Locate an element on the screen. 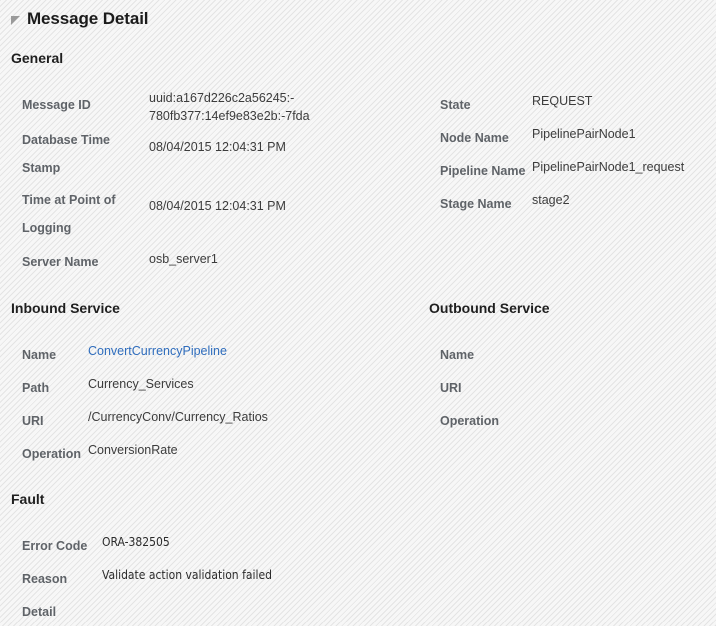  field-value-server-name: osb_server1 is located at coordinates (183, 259).